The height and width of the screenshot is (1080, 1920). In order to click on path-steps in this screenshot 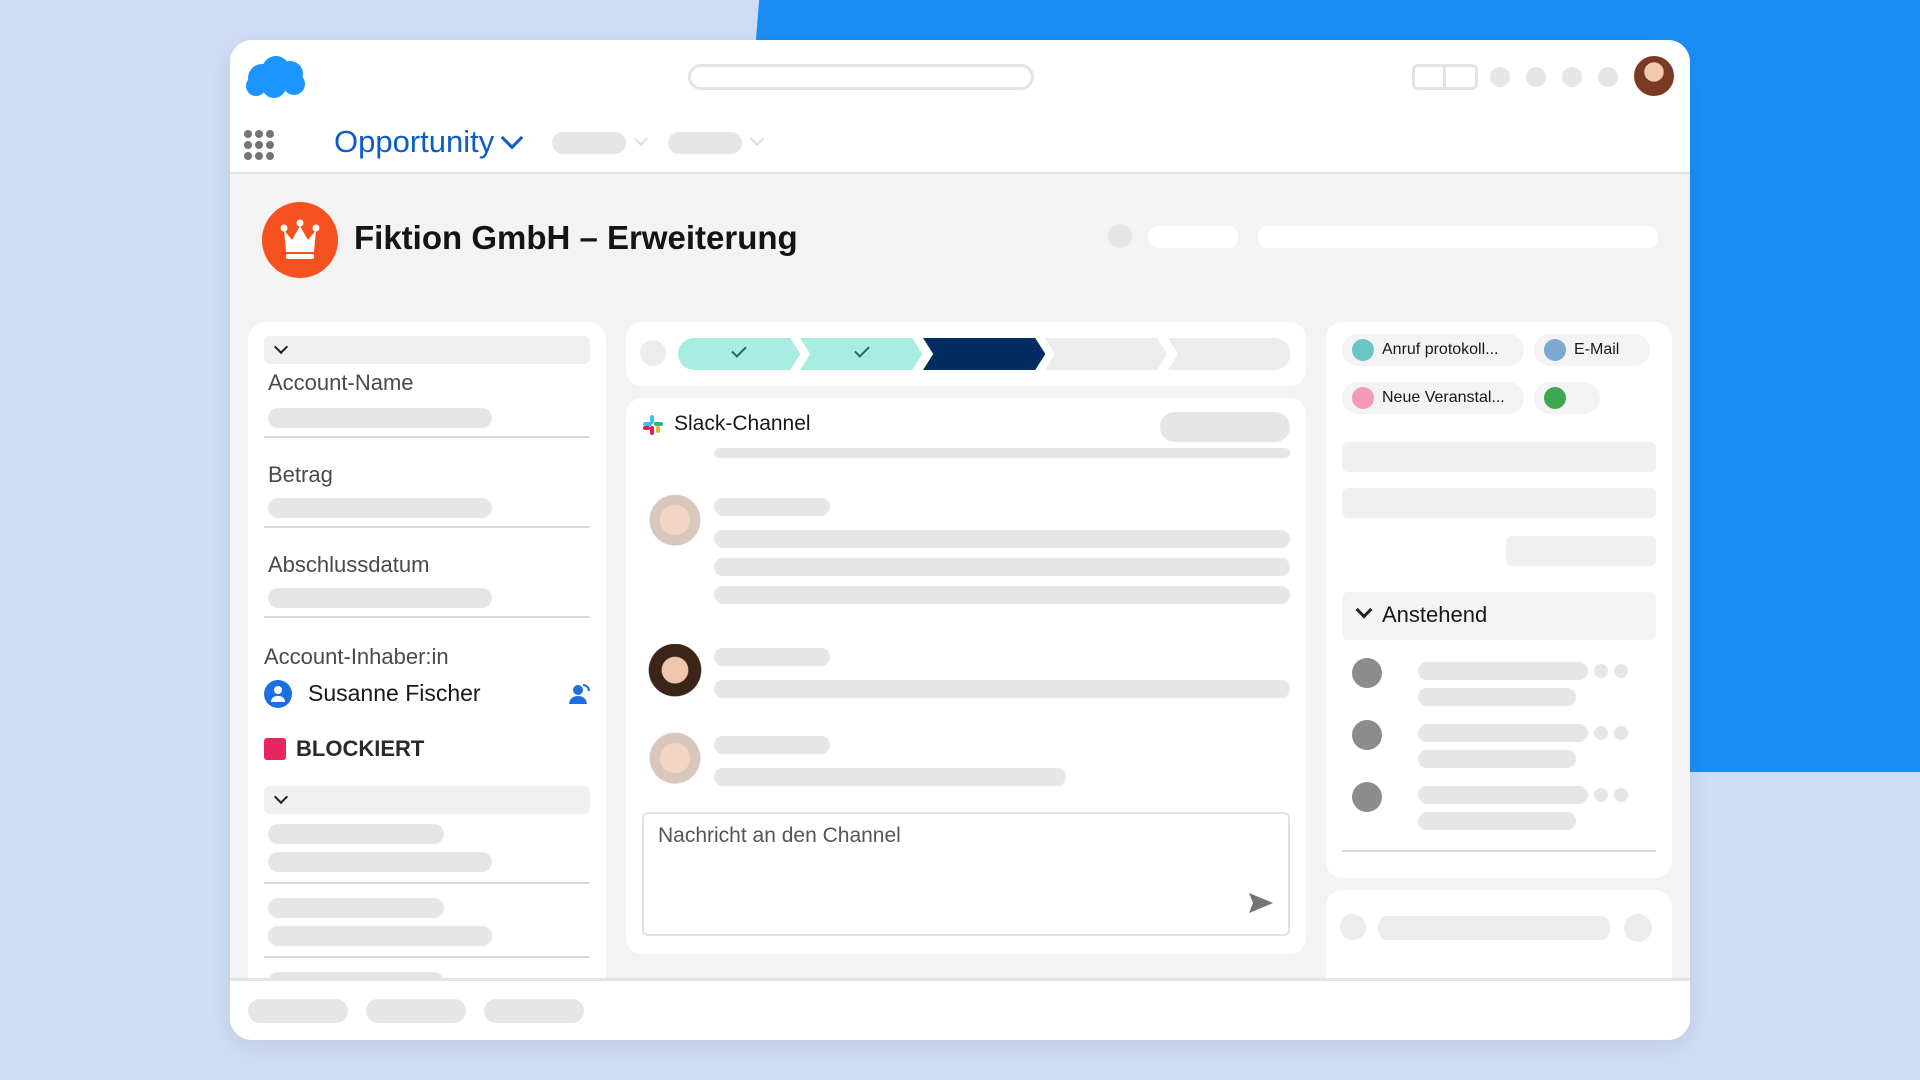, I will do `click(984, 354)`.